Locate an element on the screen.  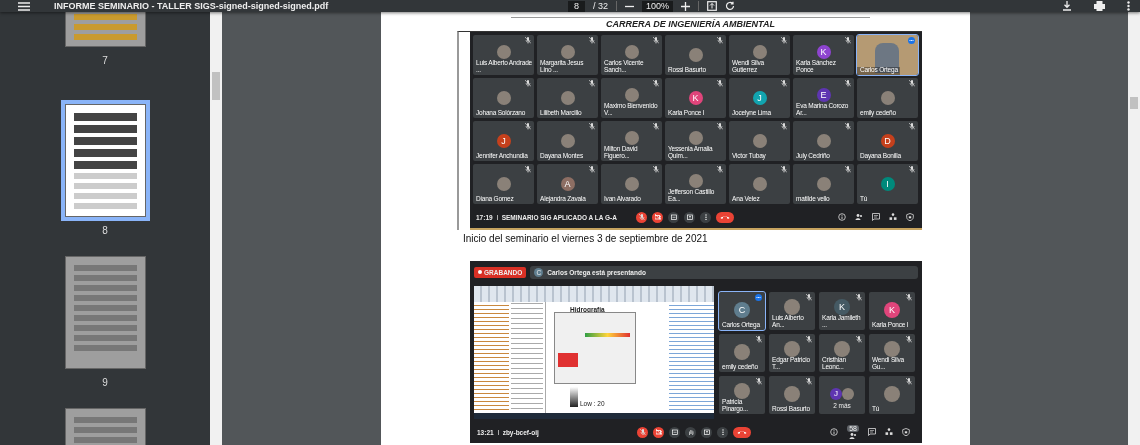
zoom-in-icon is located at coordinates (686, 6).